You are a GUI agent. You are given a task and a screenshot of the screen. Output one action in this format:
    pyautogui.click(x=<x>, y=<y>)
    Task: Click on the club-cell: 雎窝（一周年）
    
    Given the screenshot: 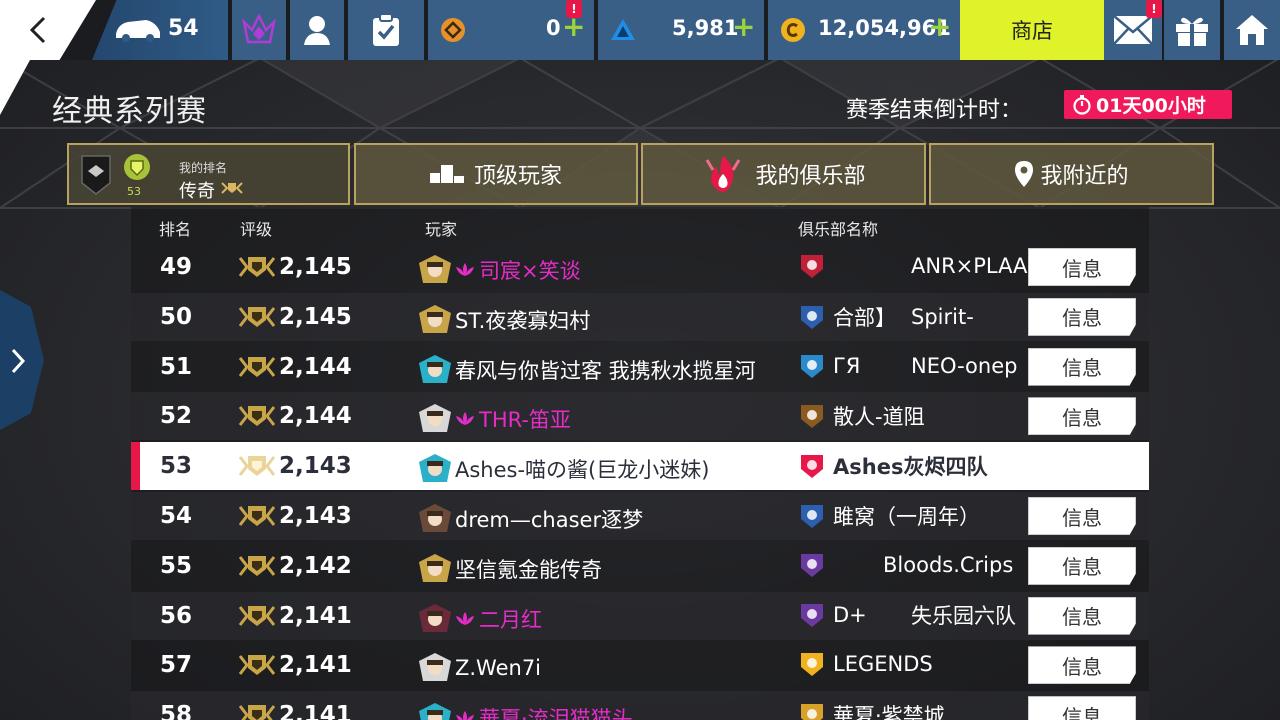 What is the action you would take?
    pyautogui.click(x=889, y=516)
    